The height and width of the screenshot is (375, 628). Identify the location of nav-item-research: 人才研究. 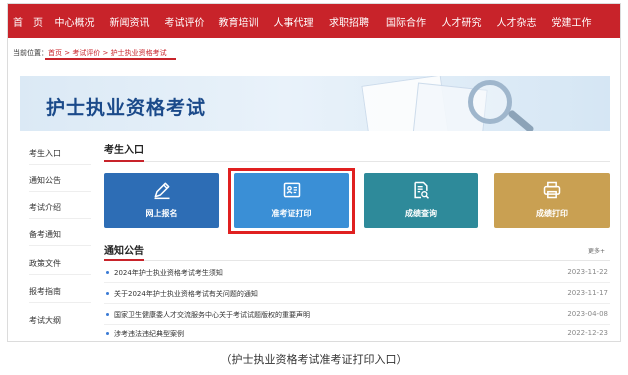
(461, 21).